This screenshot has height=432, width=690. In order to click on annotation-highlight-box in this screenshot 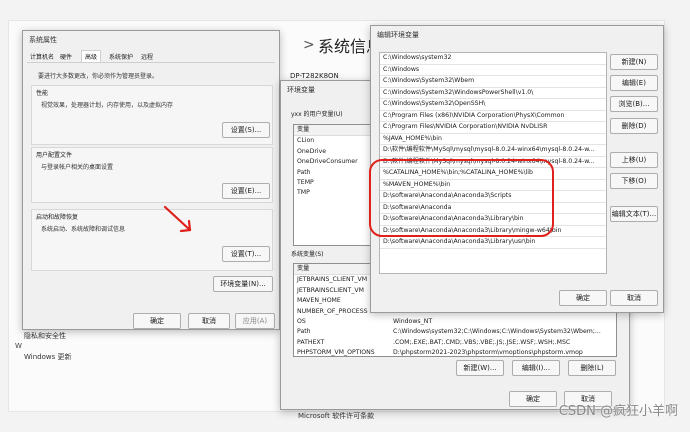, I will do `click(461, 198)`.